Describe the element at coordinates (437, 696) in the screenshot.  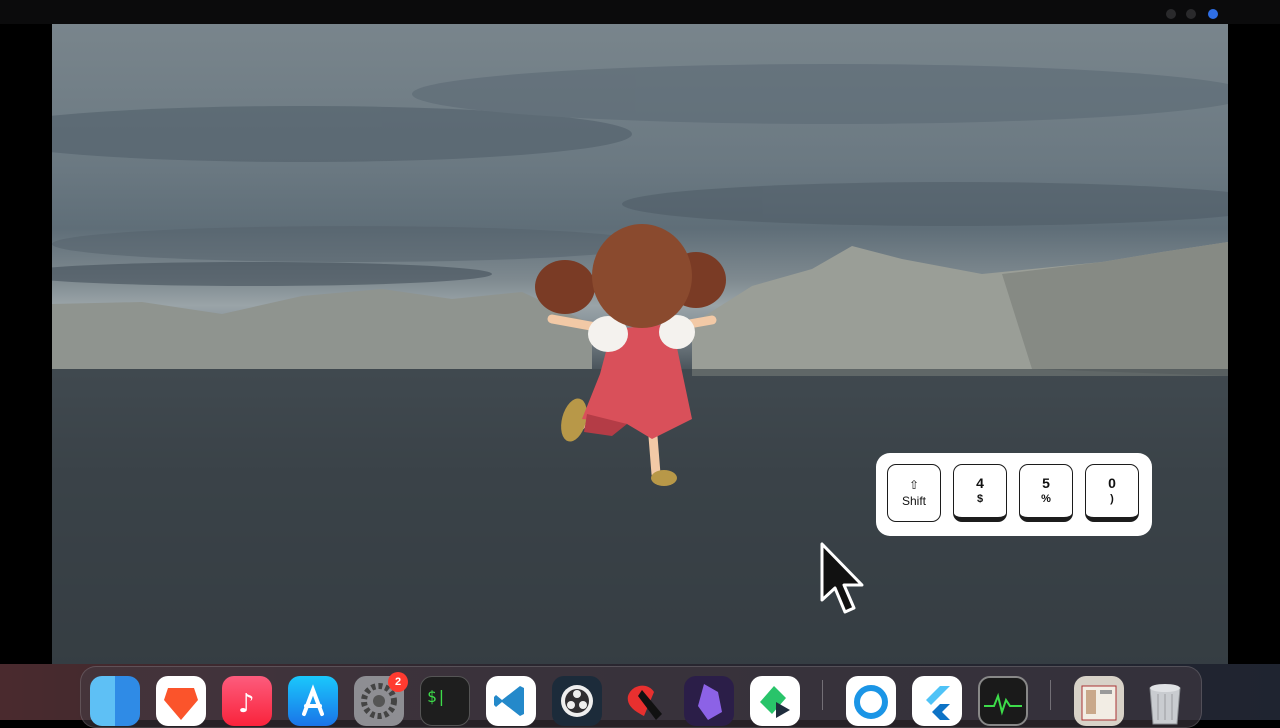
I see `terminal-prompt: $|` at that location.